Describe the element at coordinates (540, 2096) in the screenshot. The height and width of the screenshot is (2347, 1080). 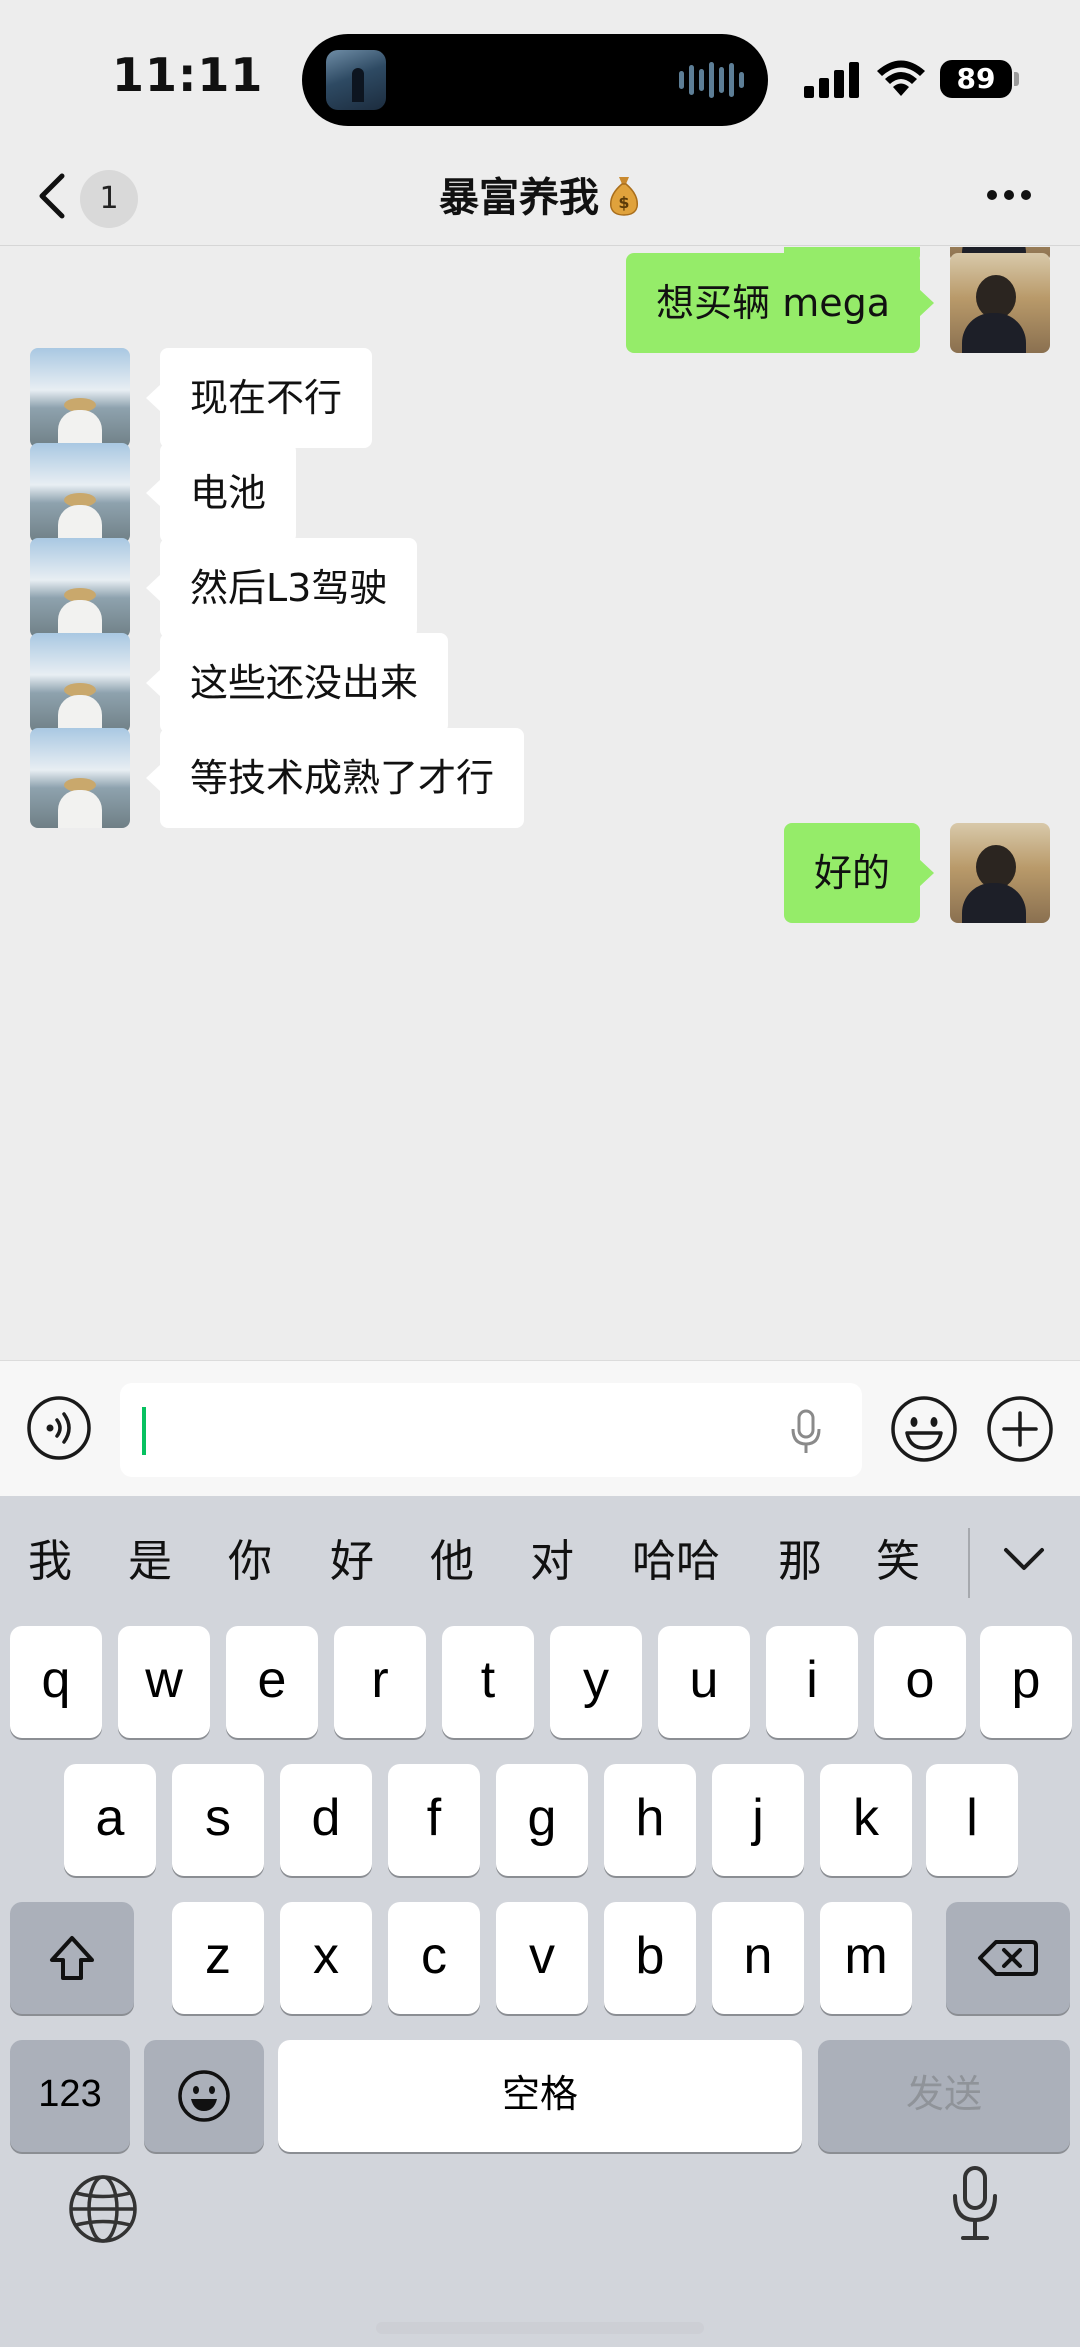
I see `space-key: 空格` at that location.